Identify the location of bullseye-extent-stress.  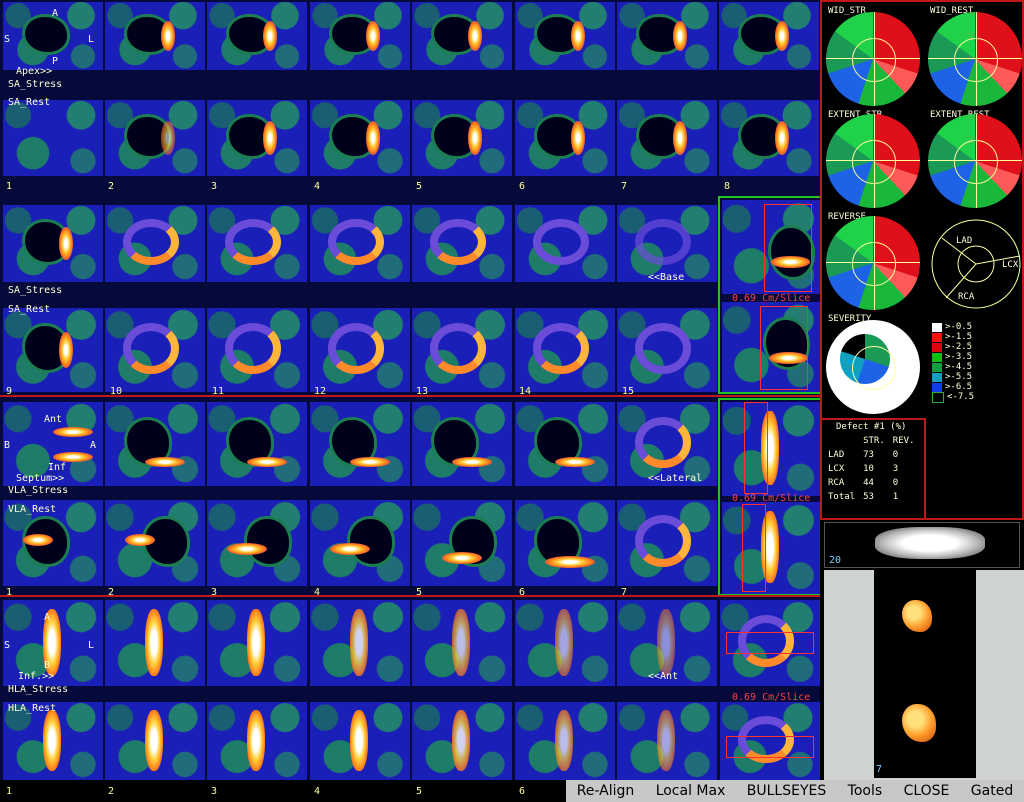
(873, 161).